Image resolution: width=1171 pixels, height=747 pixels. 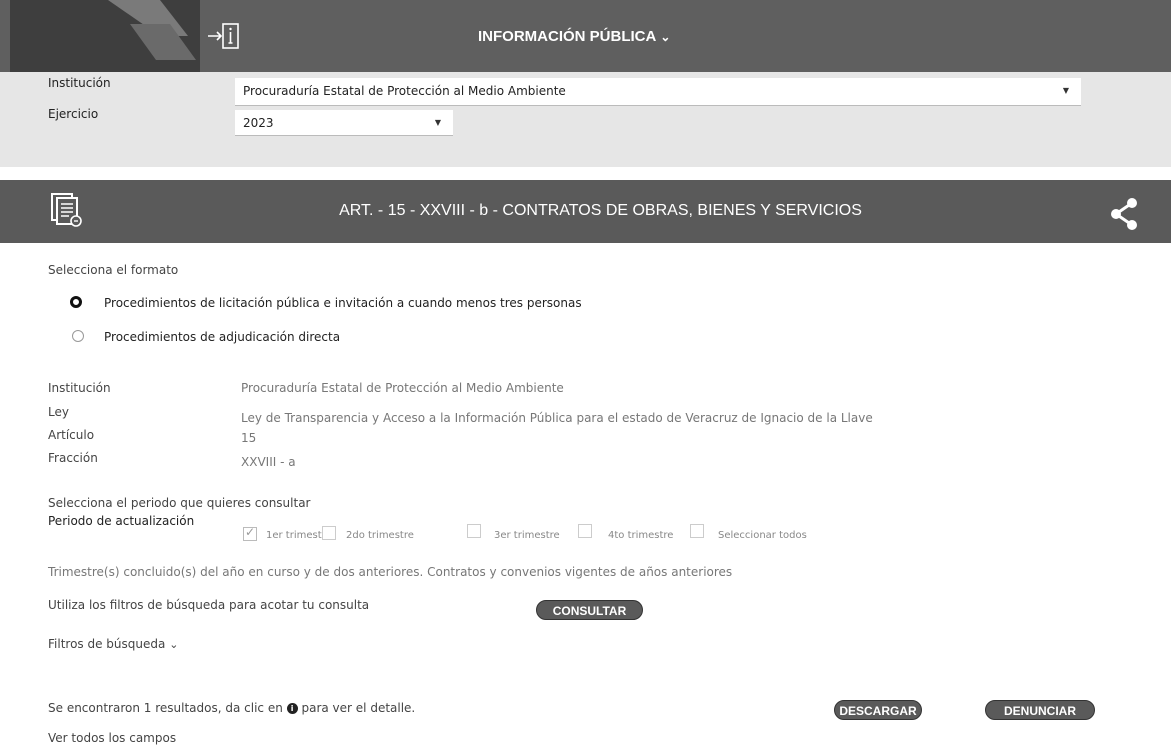 I want to click on checkbox-q4-label: 4to trimestre, so click(x=641, y=535).